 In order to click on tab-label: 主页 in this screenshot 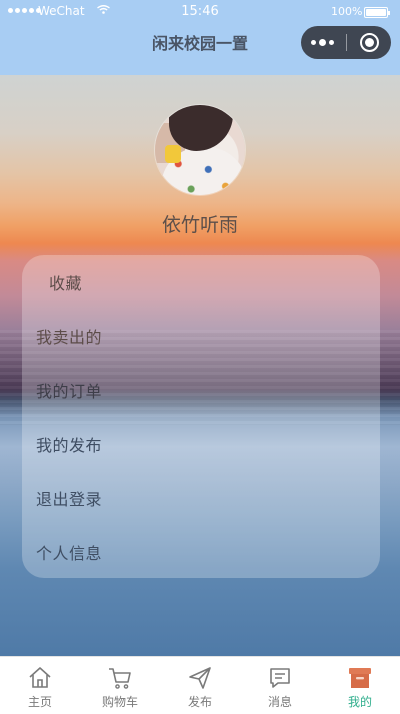, I will do `click(39, 702)`.